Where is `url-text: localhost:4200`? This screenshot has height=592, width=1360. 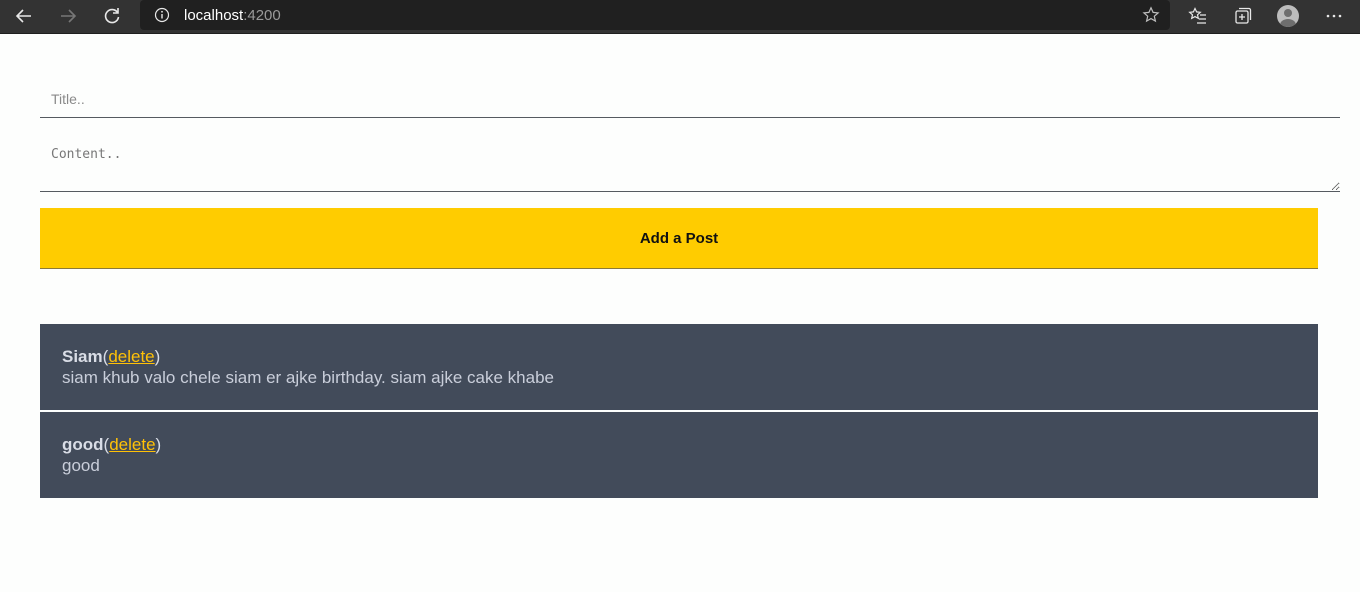 url-text: localhost:4200 is located at coordinates (232, 15).